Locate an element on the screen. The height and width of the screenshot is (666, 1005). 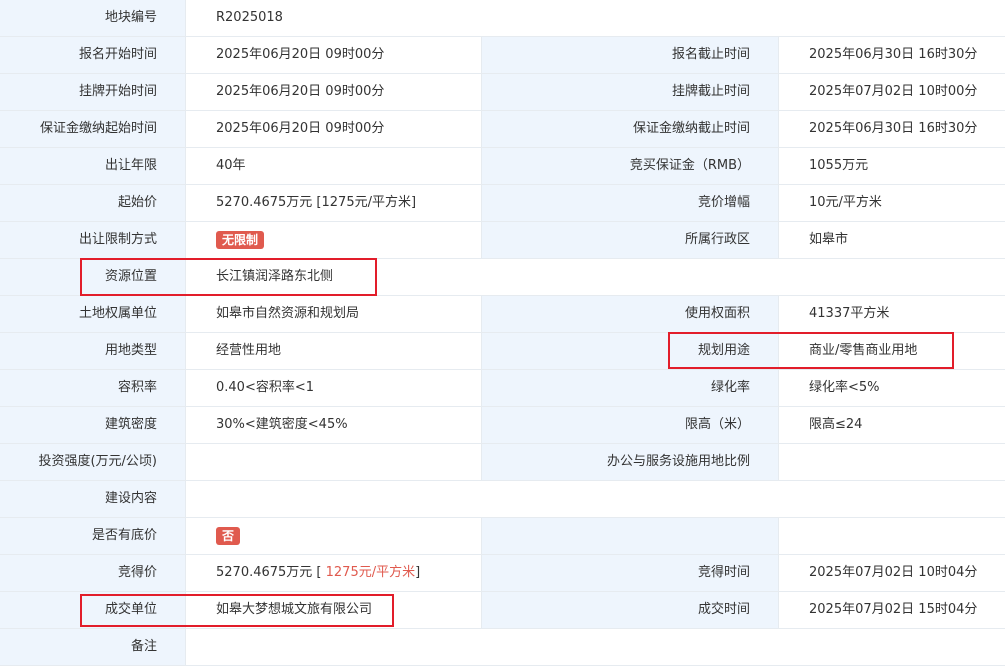
value-registration-end: 2025年06月30日 16时30分 is located at coordinates (891, 55).